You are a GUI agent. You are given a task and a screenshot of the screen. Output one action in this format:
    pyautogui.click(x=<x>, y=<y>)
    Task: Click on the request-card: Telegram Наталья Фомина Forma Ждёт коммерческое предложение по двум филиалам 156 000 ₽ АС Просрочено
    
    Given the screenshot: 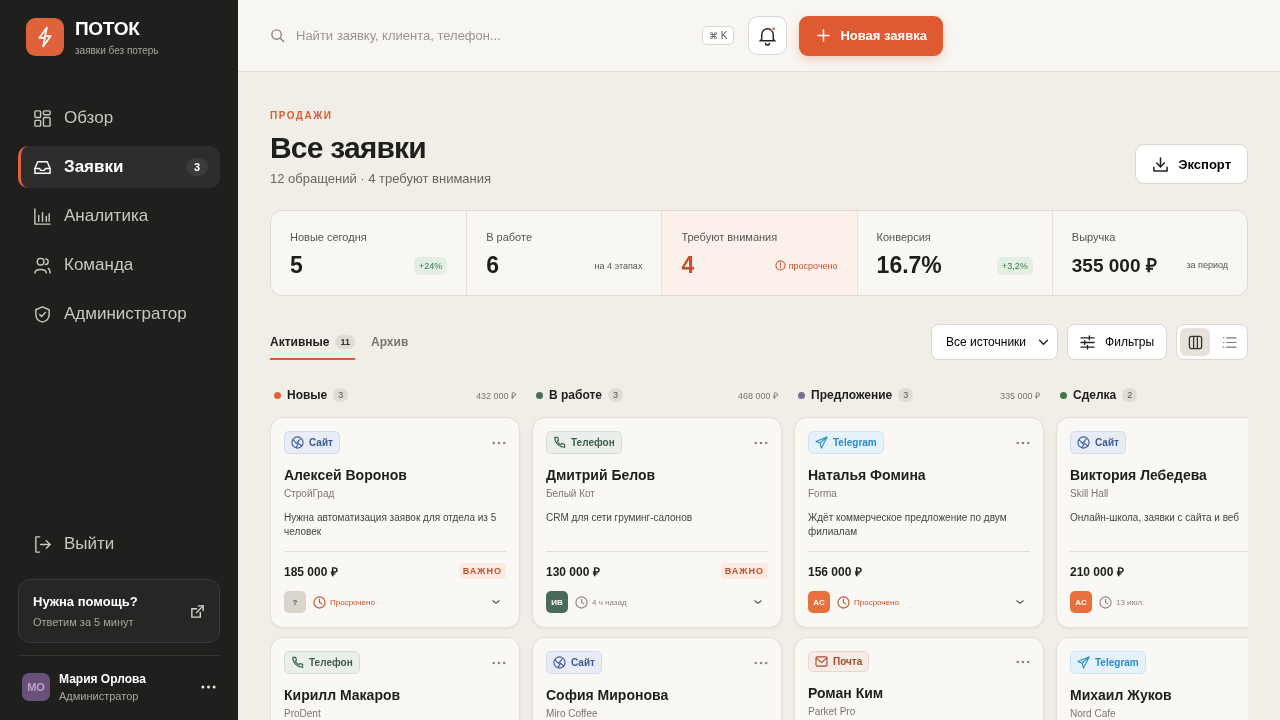 What is the action you would take?
    pyautogui.click(x=919, y=522)
    